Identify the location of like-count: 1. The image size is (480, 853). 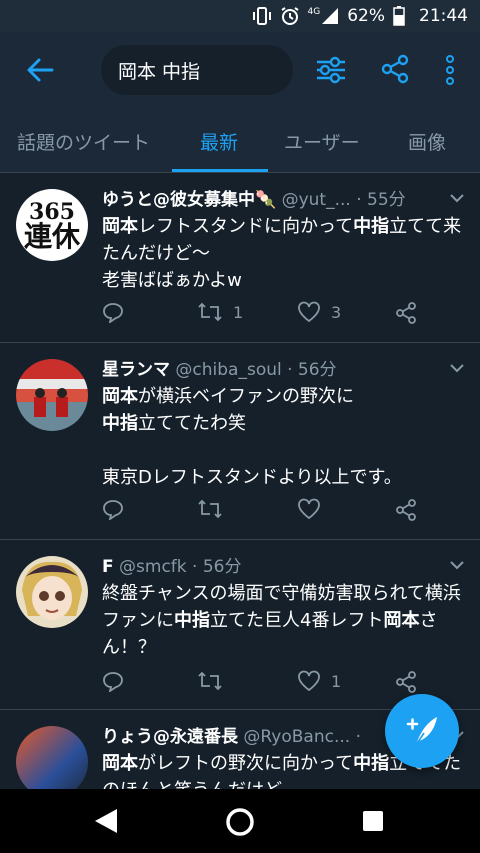
(336, 681).